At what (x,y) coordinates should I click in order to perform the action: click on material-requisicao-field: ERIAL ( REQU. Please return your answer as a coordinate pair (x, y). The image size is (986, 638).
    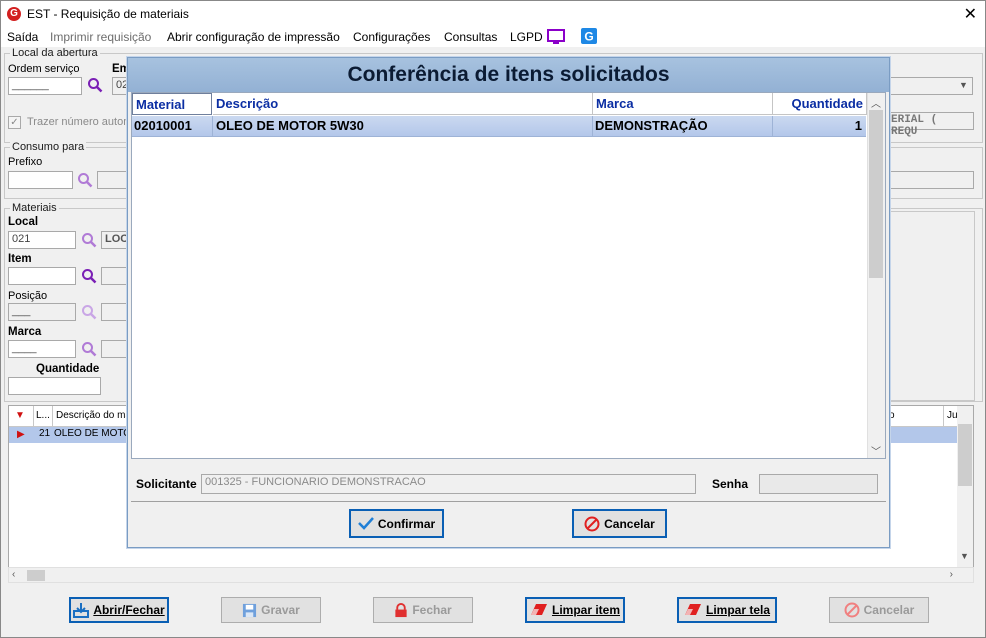
    Looking at the image, I should click on (930, 125).